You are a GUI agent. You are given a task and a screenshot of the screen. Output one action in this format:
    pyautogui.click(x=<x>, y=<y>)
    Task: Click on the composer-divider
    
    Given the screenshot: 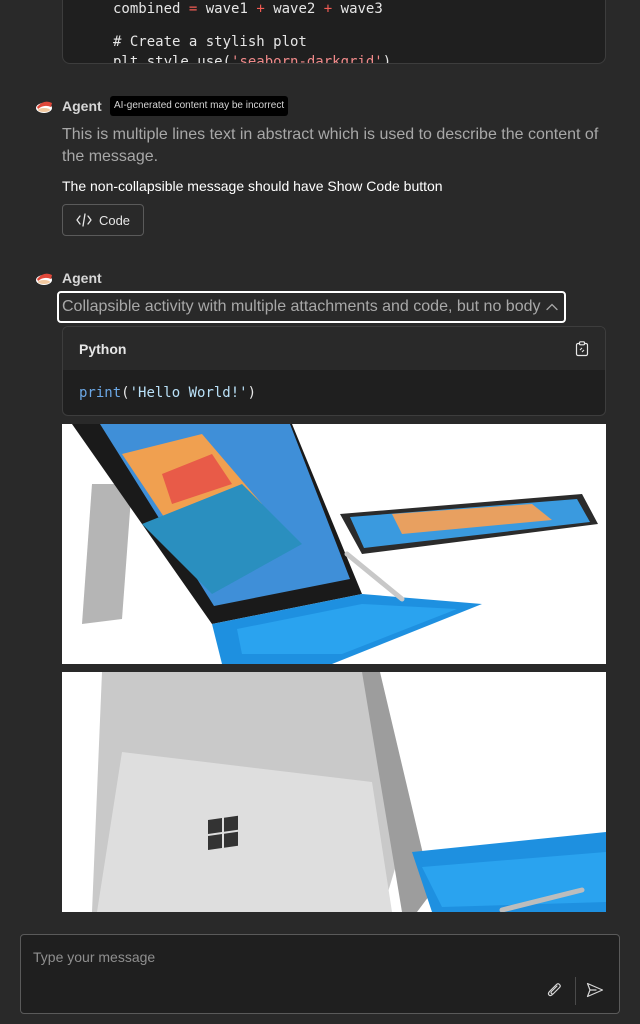 What is the action you would take?
    pyautogui.click(x=575, y=991)
    